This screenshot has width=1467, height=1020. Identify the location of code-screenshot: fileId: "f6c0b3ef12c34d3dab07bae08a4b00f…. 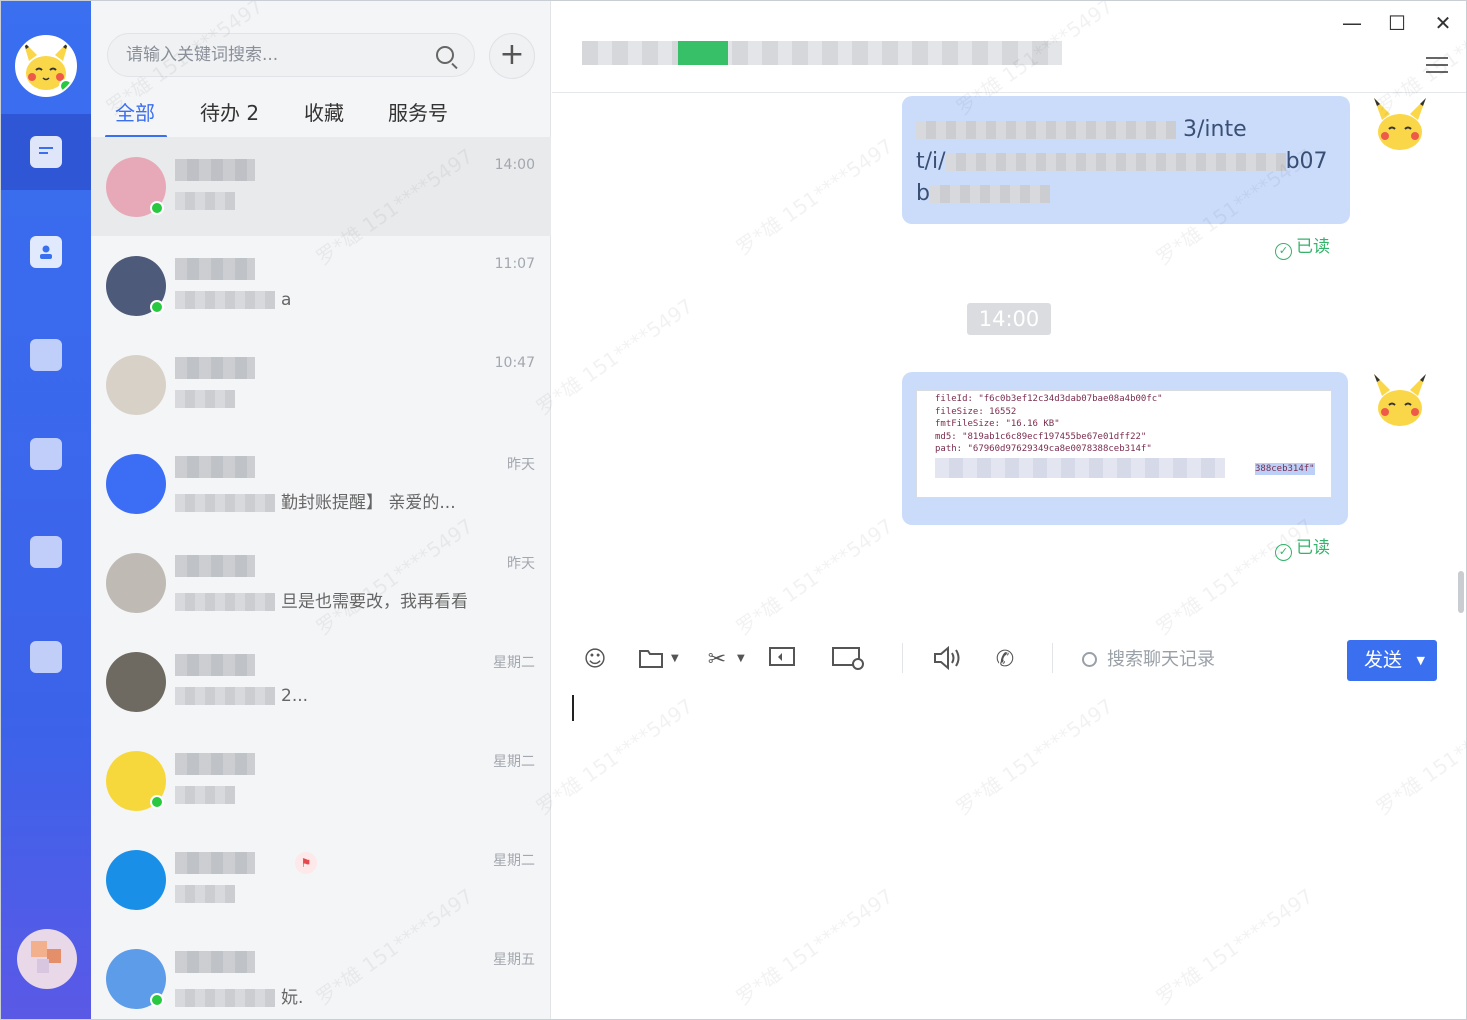
(1124, 444).